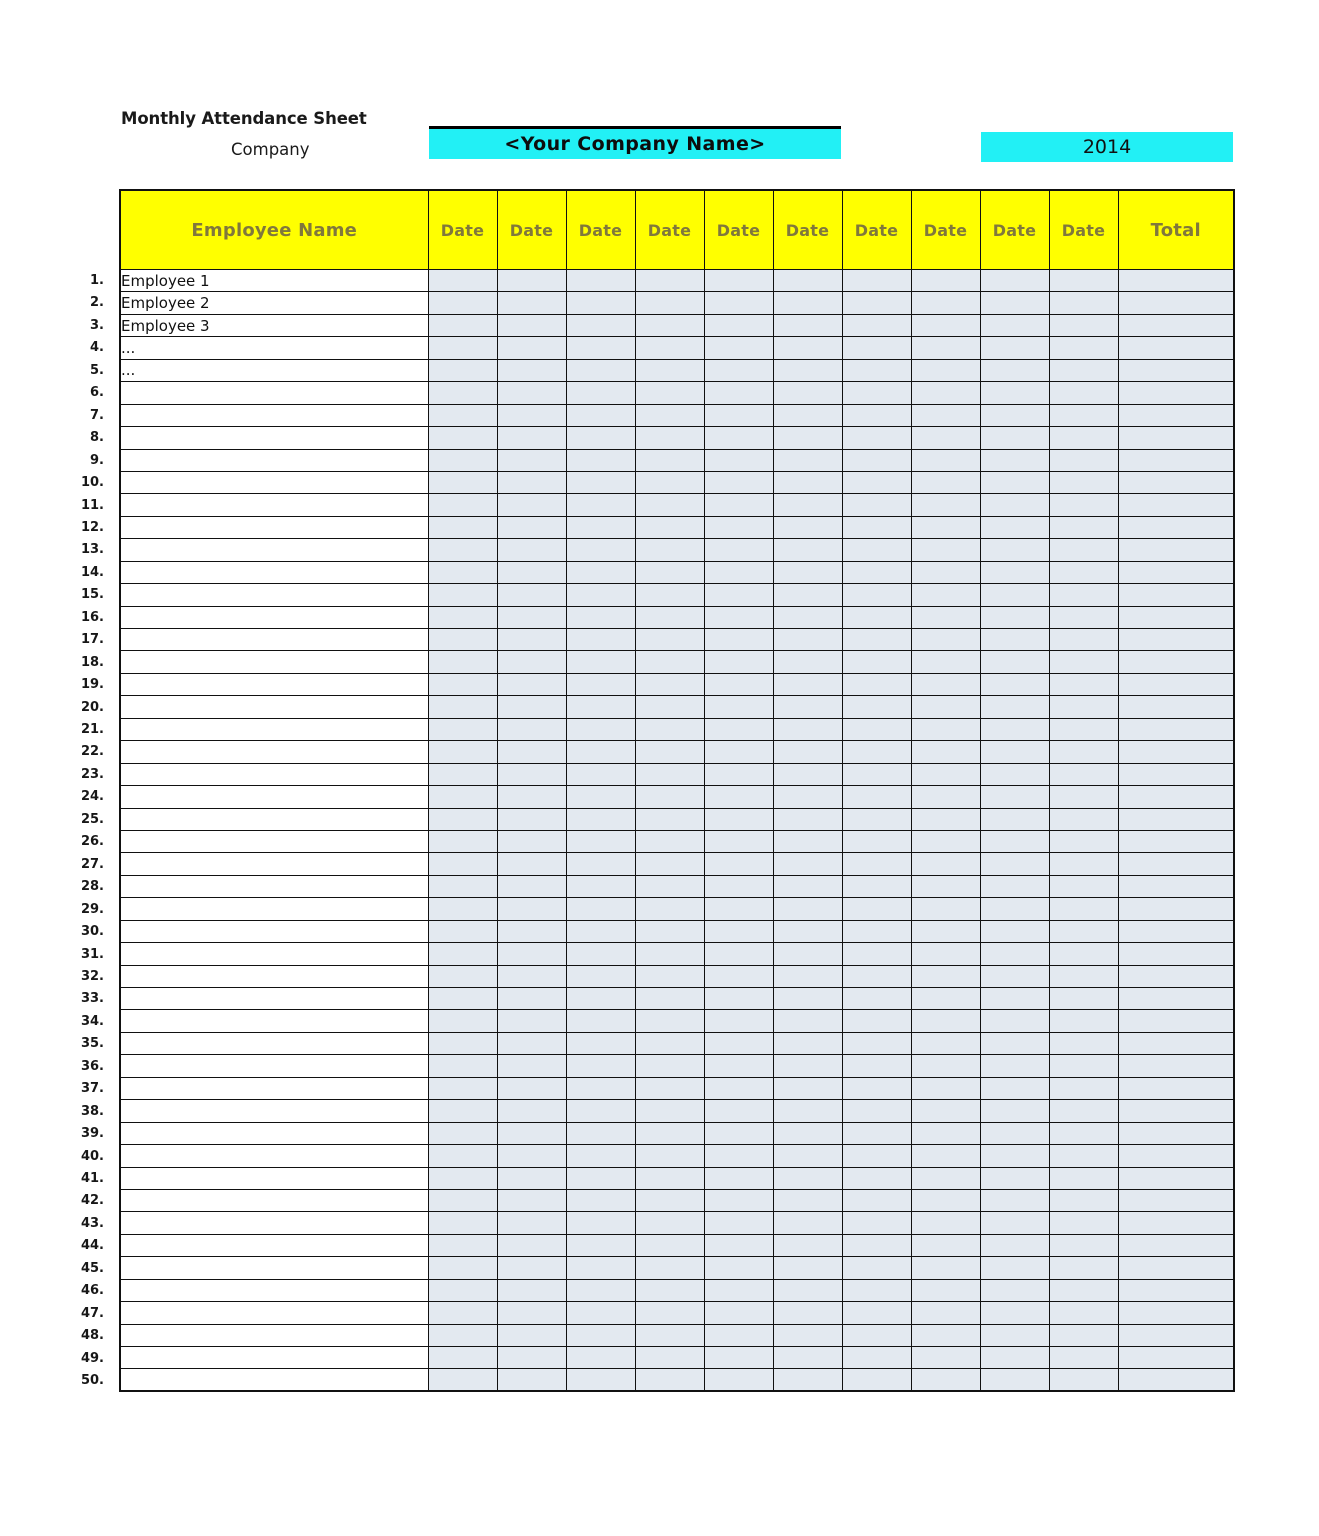 This screenshot has height=1536, width=1319. I want to click on column-header-d3: Date, so click(600, 229).